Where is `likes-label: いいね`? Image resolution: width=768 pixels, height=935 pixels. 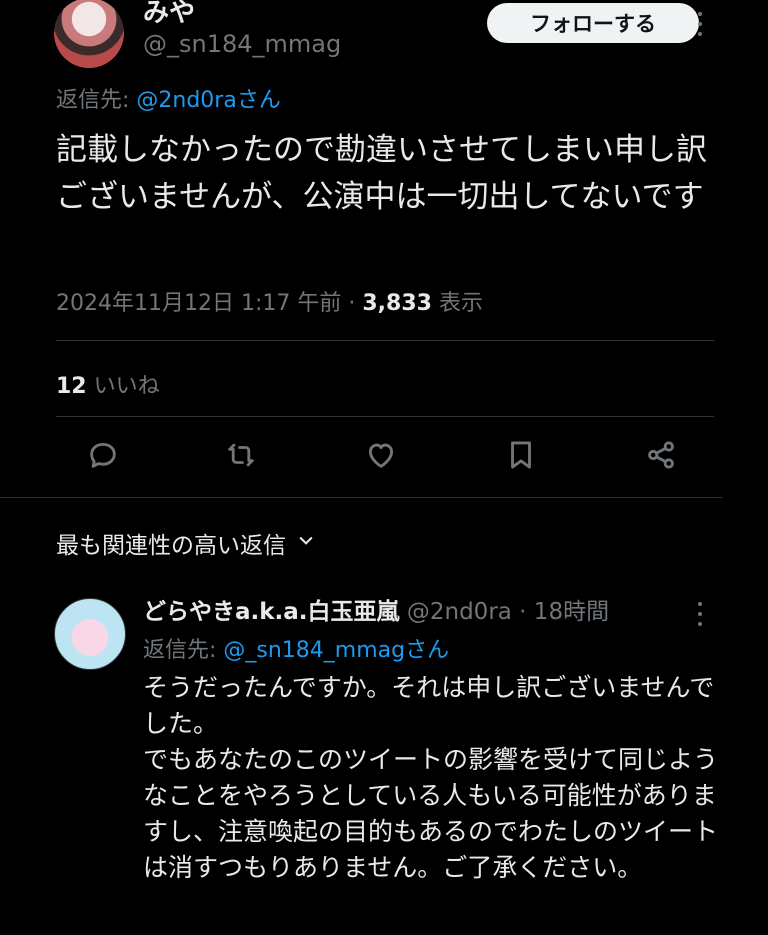
likes-label: いいね is located at coordinates (123, 386).